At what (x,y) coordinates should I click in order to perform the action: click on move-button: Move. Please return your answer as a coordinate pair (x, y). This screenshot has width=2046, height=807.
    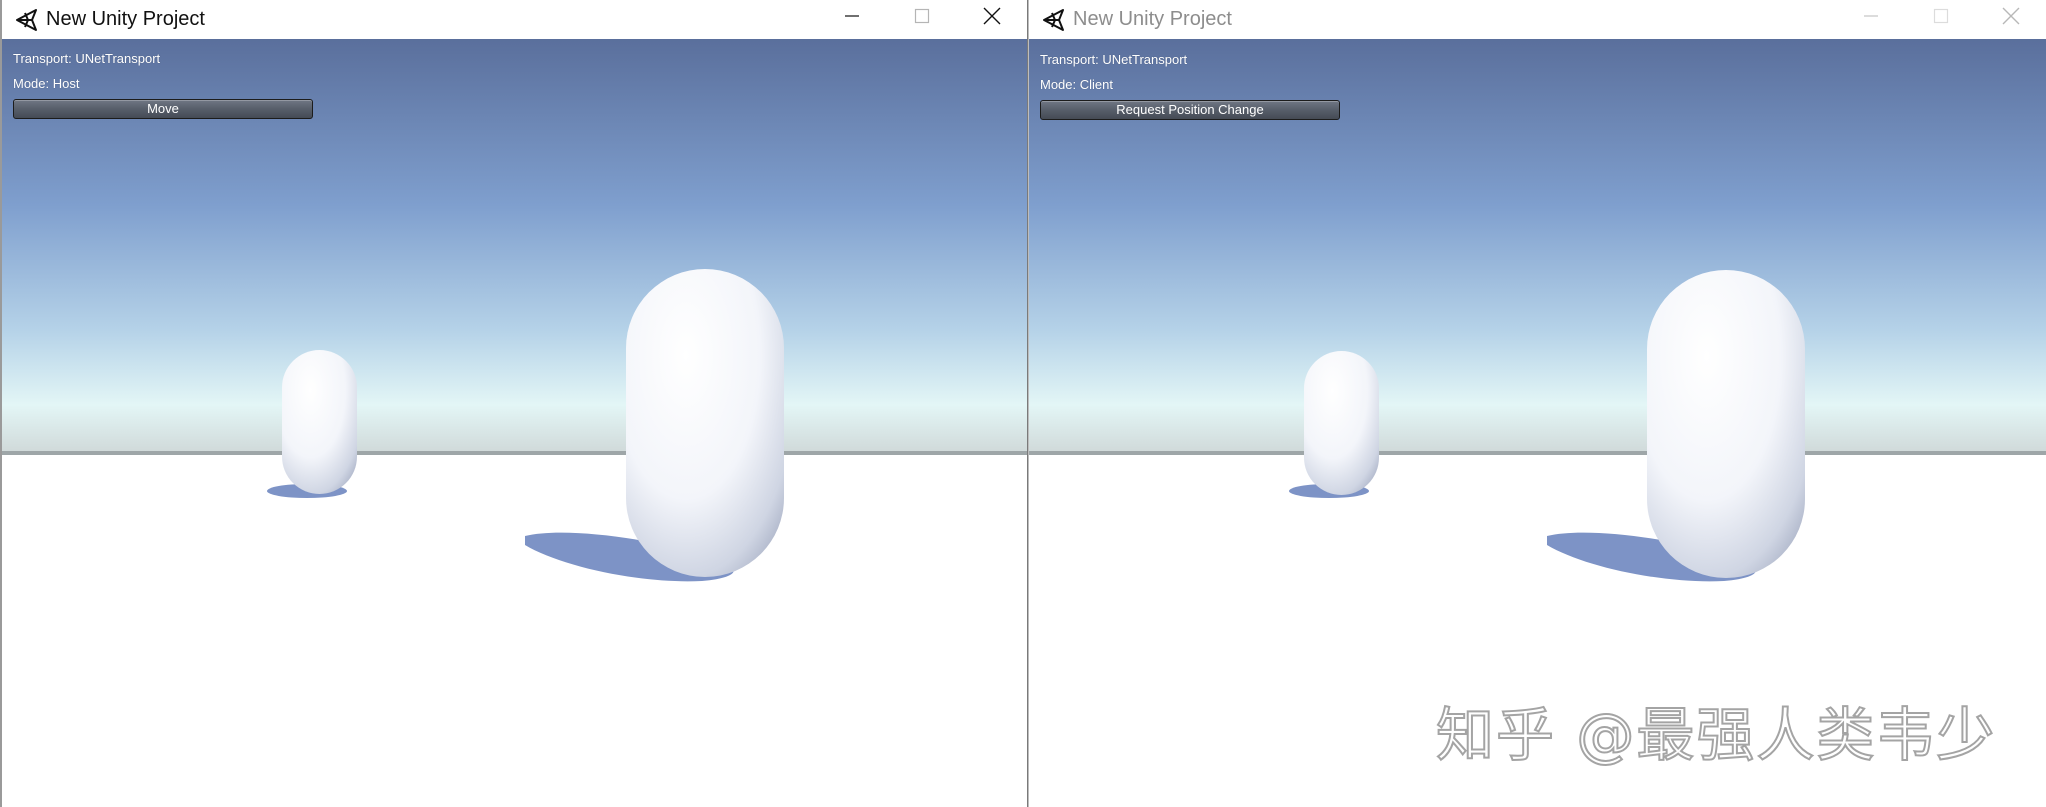
    Looking at the image, I should click on (163, 109).